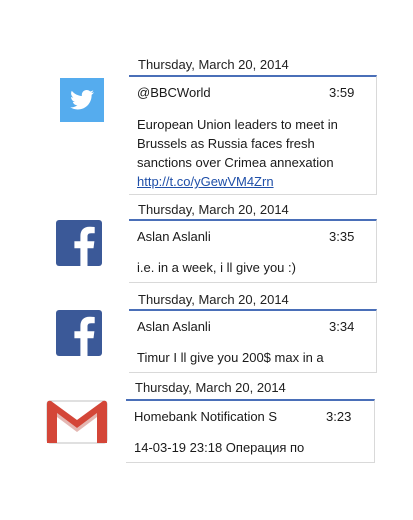 The image size is (413, 520). Describe the element at coordinates (216, 267) in the screenshot. I see `message-body: i.e. in a week, i ll give you :)` at that location.